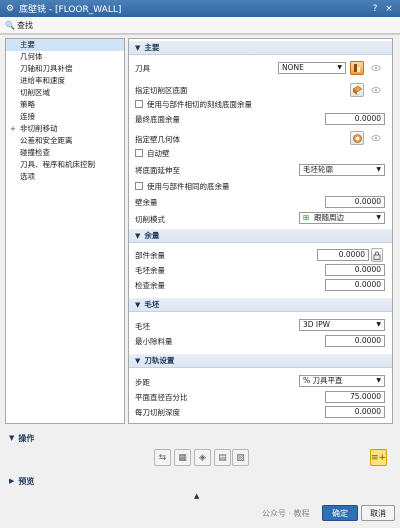 The width and height of the screenshot is (400, 528). I want to click on display-tool-icon, so click(376, 68).